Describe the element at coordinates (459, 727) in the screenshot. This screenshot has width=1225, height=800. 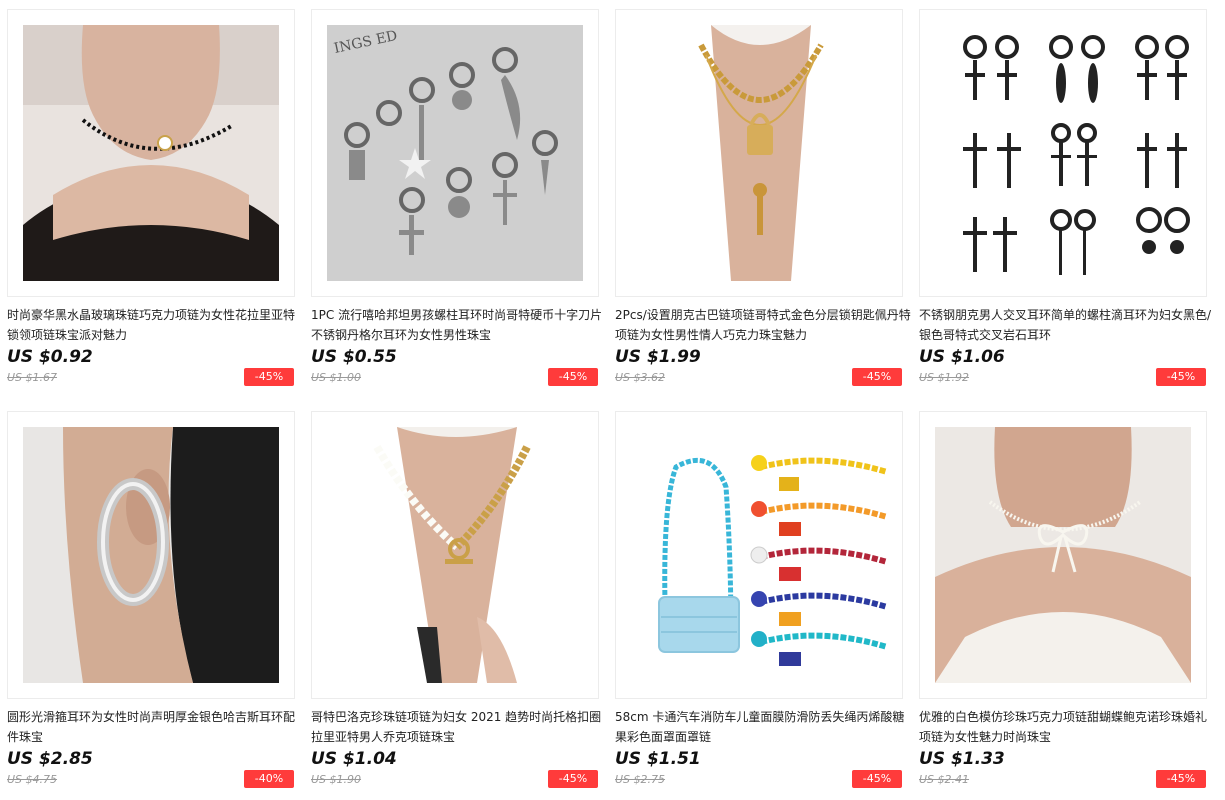
I see `product-title: 哥特巴洛克珍珠链项链为妇女 2021 趋势时尚托格扣圈拉里亚特男人乔克项链珠宝` at that location.